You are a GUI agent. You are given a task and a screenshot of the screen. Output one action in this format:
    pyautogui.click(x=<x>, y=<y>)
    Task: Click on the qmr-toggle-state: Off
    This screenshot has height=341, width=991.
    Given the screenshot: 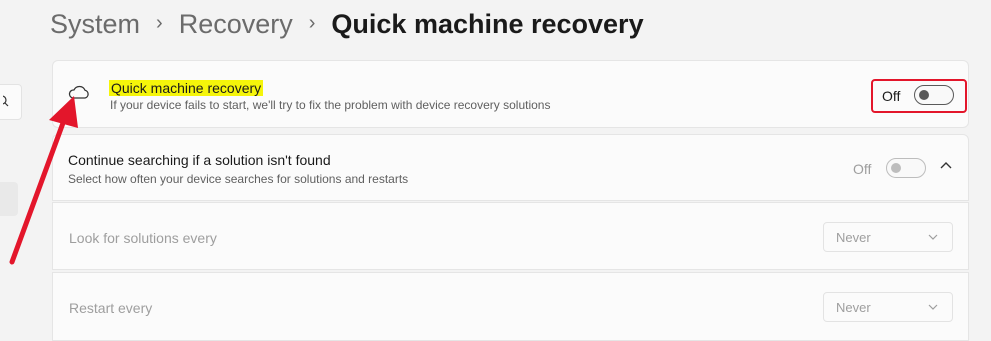 What is the action you would take?
    pyautogui.click(x=891, y=96)
    